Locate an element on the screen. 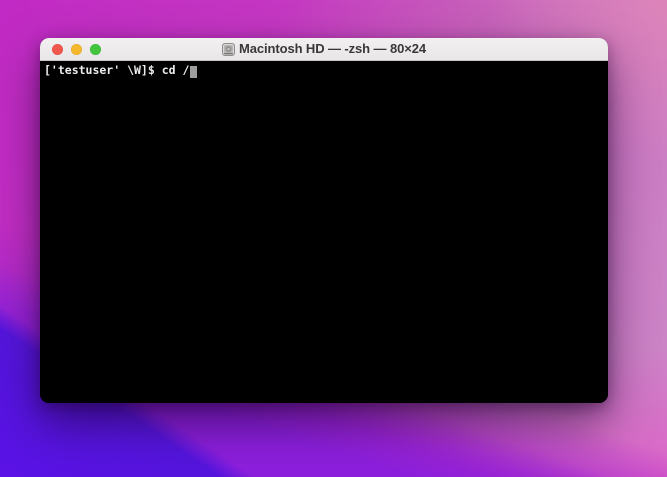  window-title: Macintosh HD — -zsh — 80×24 is located at coordinates (332, 48).